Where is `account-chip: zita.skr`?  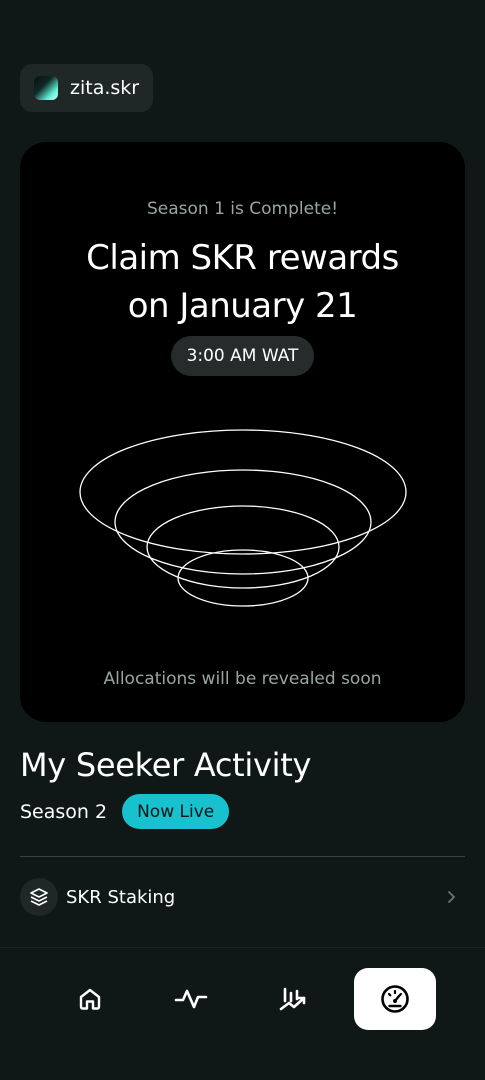 account-chip: zita.skr is located at coordinates (87, 88).